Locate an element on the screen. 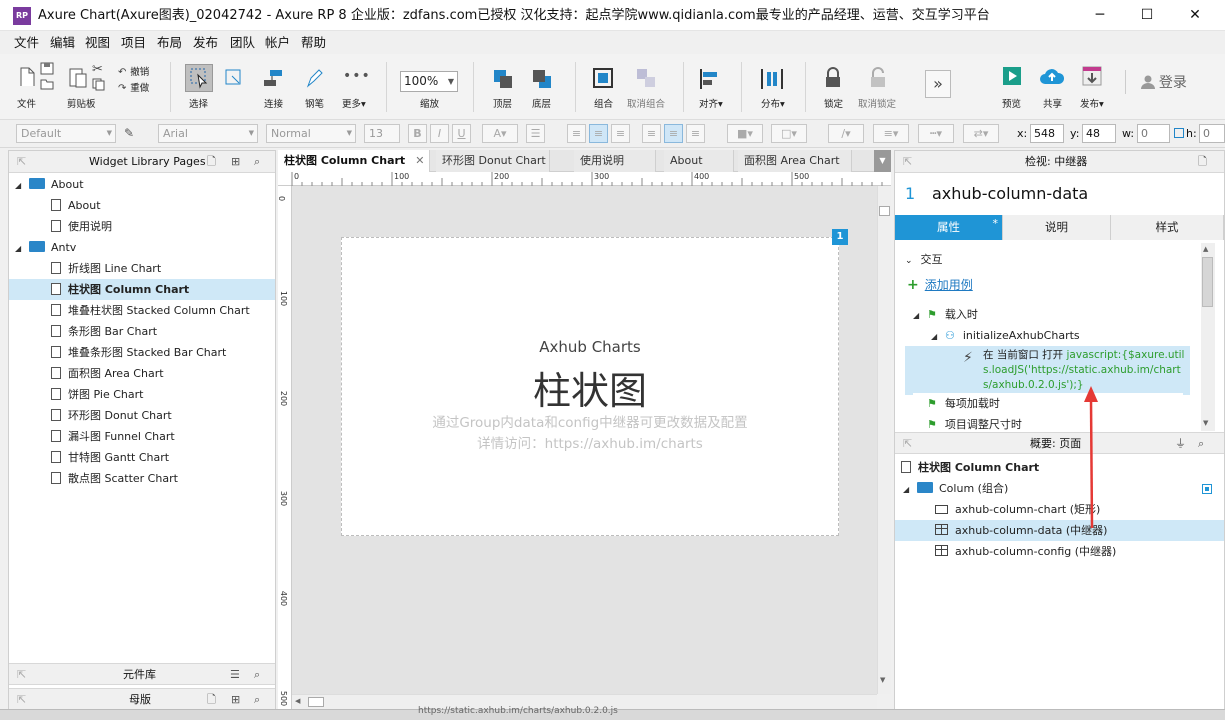 This screenshot has width=1225, height=720. menu-team: 团队 is located at coordinates (242, 42).